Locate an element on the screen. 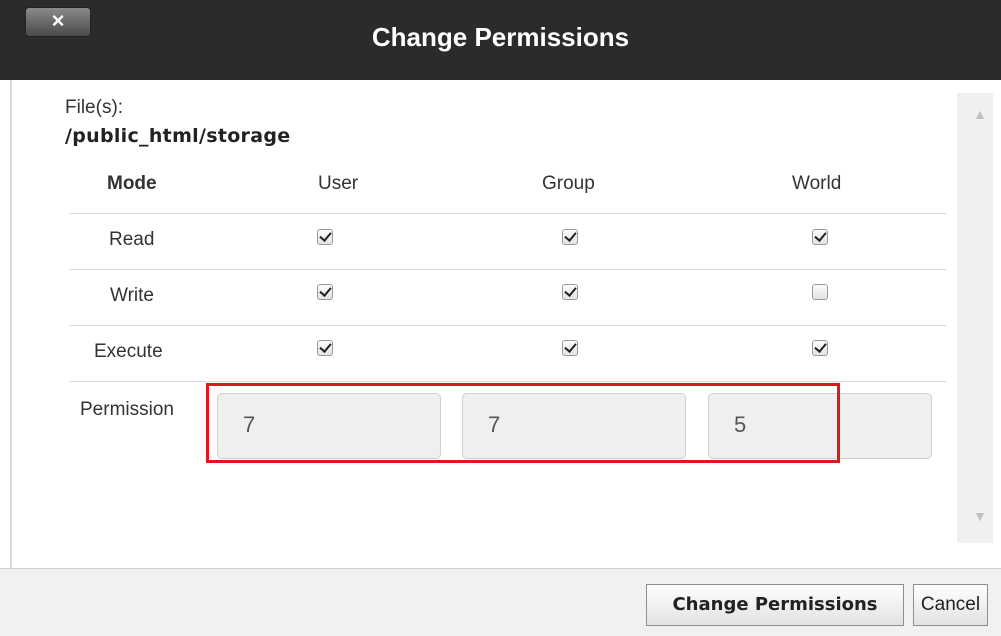  checkbox-write-world is located at coordinates (820, 292).